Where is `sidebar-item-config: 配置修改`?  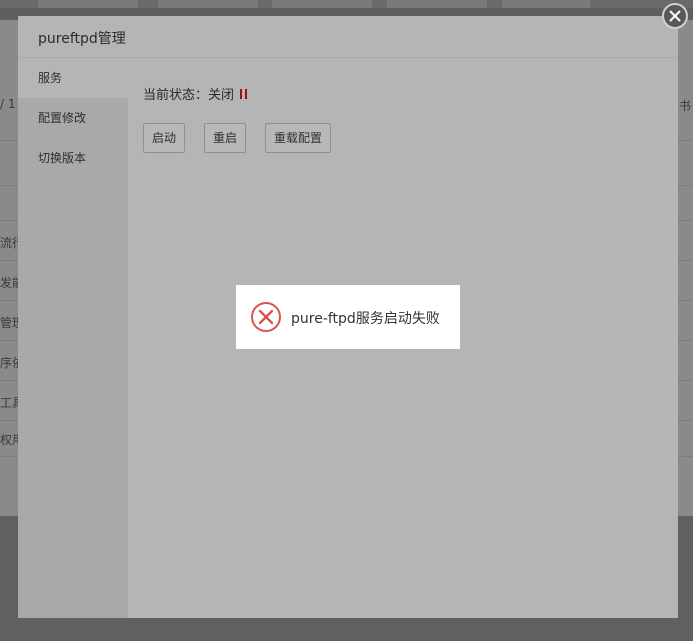
sidebar-item-config: 配置修改 is located at coordinates (73, 118).